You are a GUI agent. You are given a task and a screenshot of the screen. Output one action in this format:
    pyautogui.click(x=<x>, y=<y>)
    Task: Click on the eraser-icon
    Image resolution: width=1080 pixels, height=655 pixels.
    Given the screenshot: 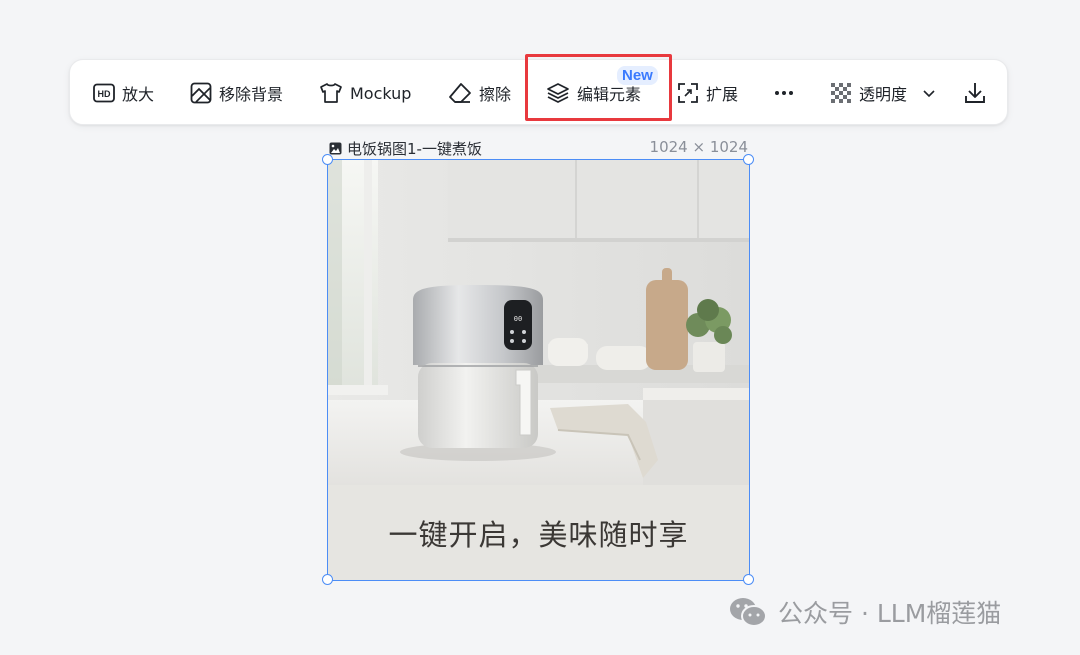 What is the action you would take?
    pyautogui.click(x=460, y=93)
    